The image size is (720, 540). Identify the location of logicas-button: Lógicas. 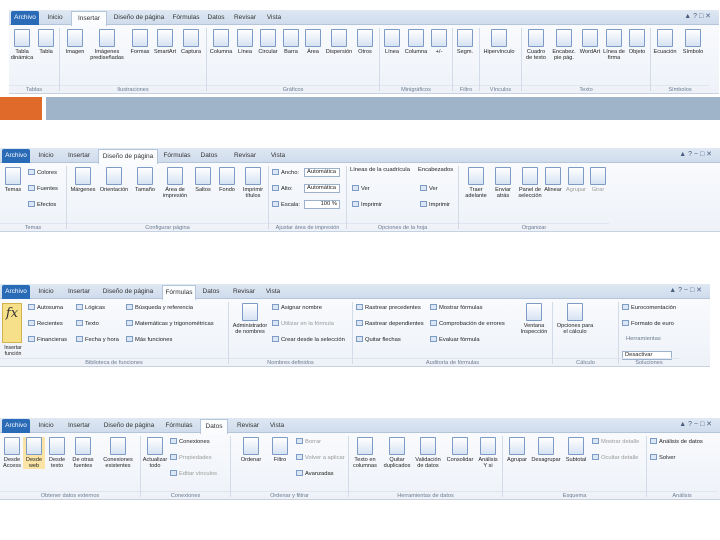
(90, 308).